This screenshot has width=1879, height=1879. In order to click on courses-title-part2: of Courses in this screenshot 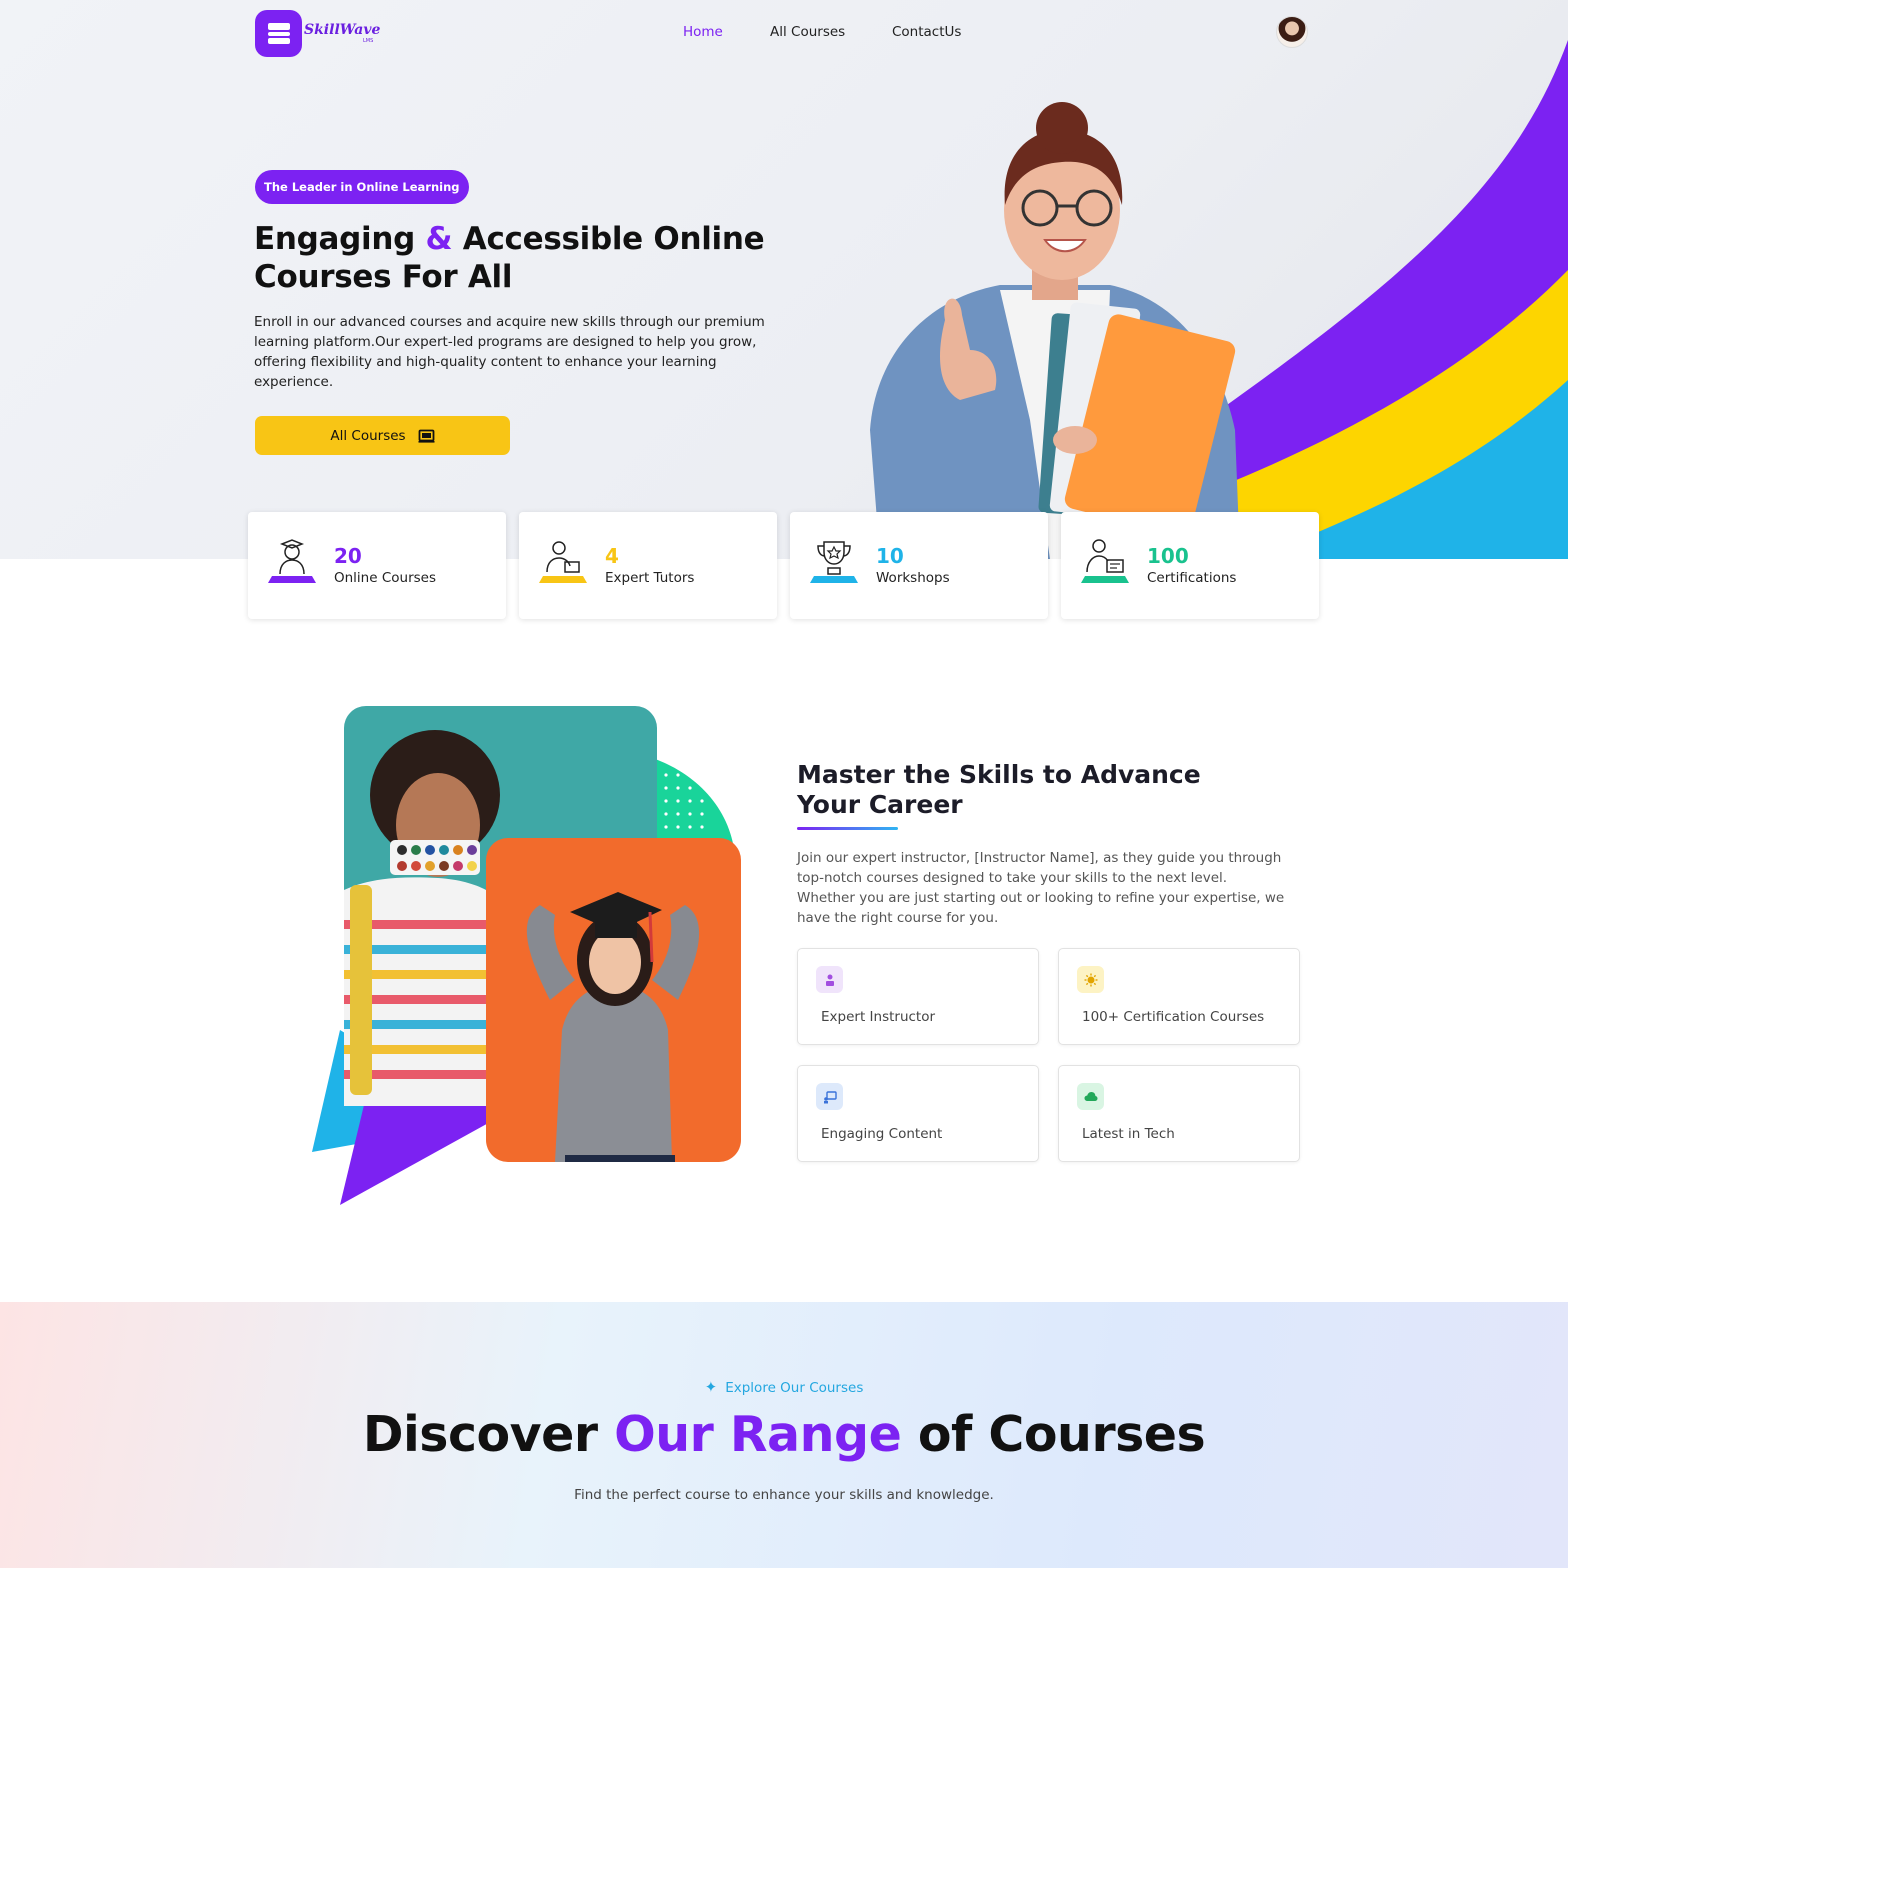, I will do `click(1061, 1434)`.